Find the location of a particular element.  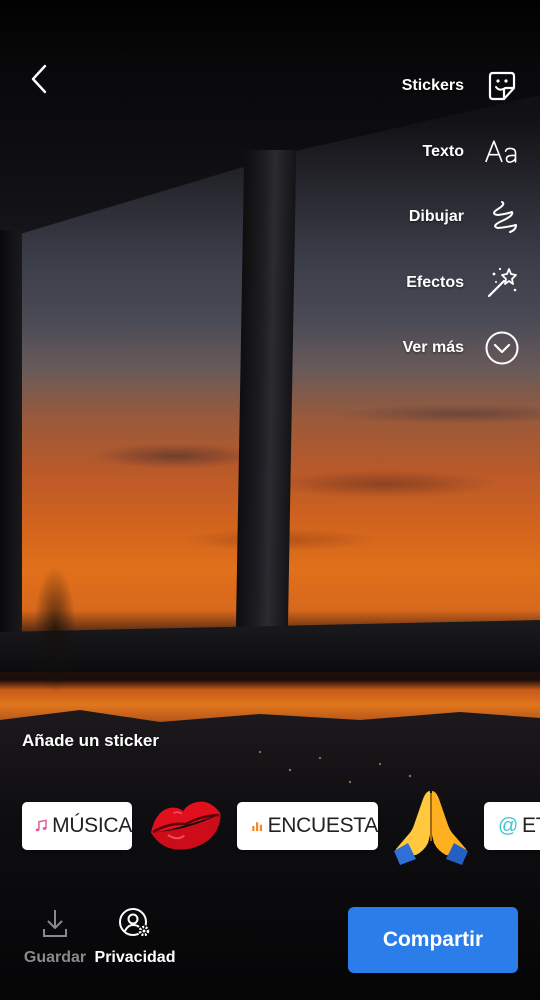

bottom-bar: Guardar Privacidad Compartir is located at coordinates (270, 947).